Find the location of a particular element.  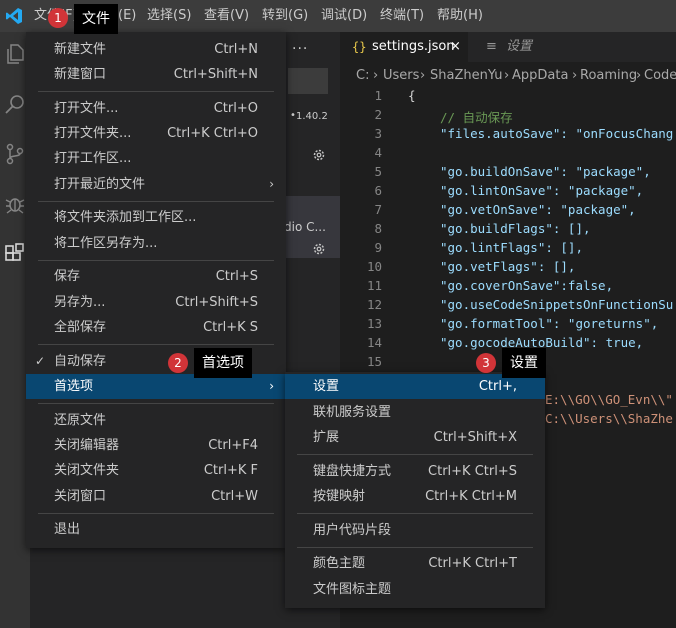

menu-help: 帮助(H) is located at coordinates (460, 16).